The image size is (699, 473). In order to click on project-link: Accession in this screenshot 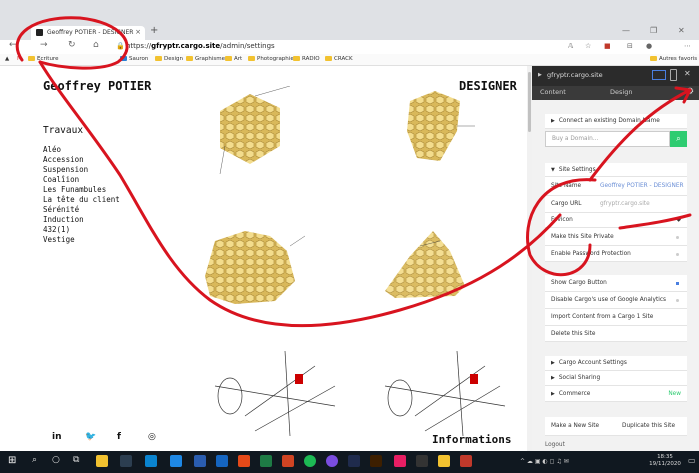, I will do `click(63, 159)`.